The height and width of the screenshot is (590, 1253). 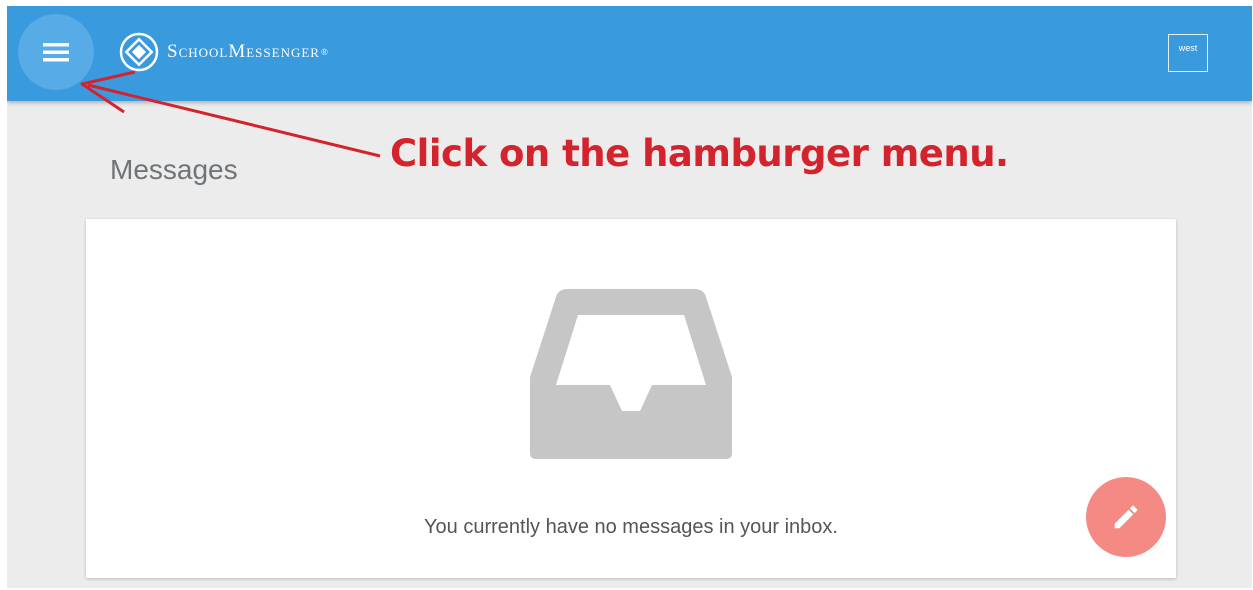 I want to click on pencil-icon, so click(x=1126, y=517).